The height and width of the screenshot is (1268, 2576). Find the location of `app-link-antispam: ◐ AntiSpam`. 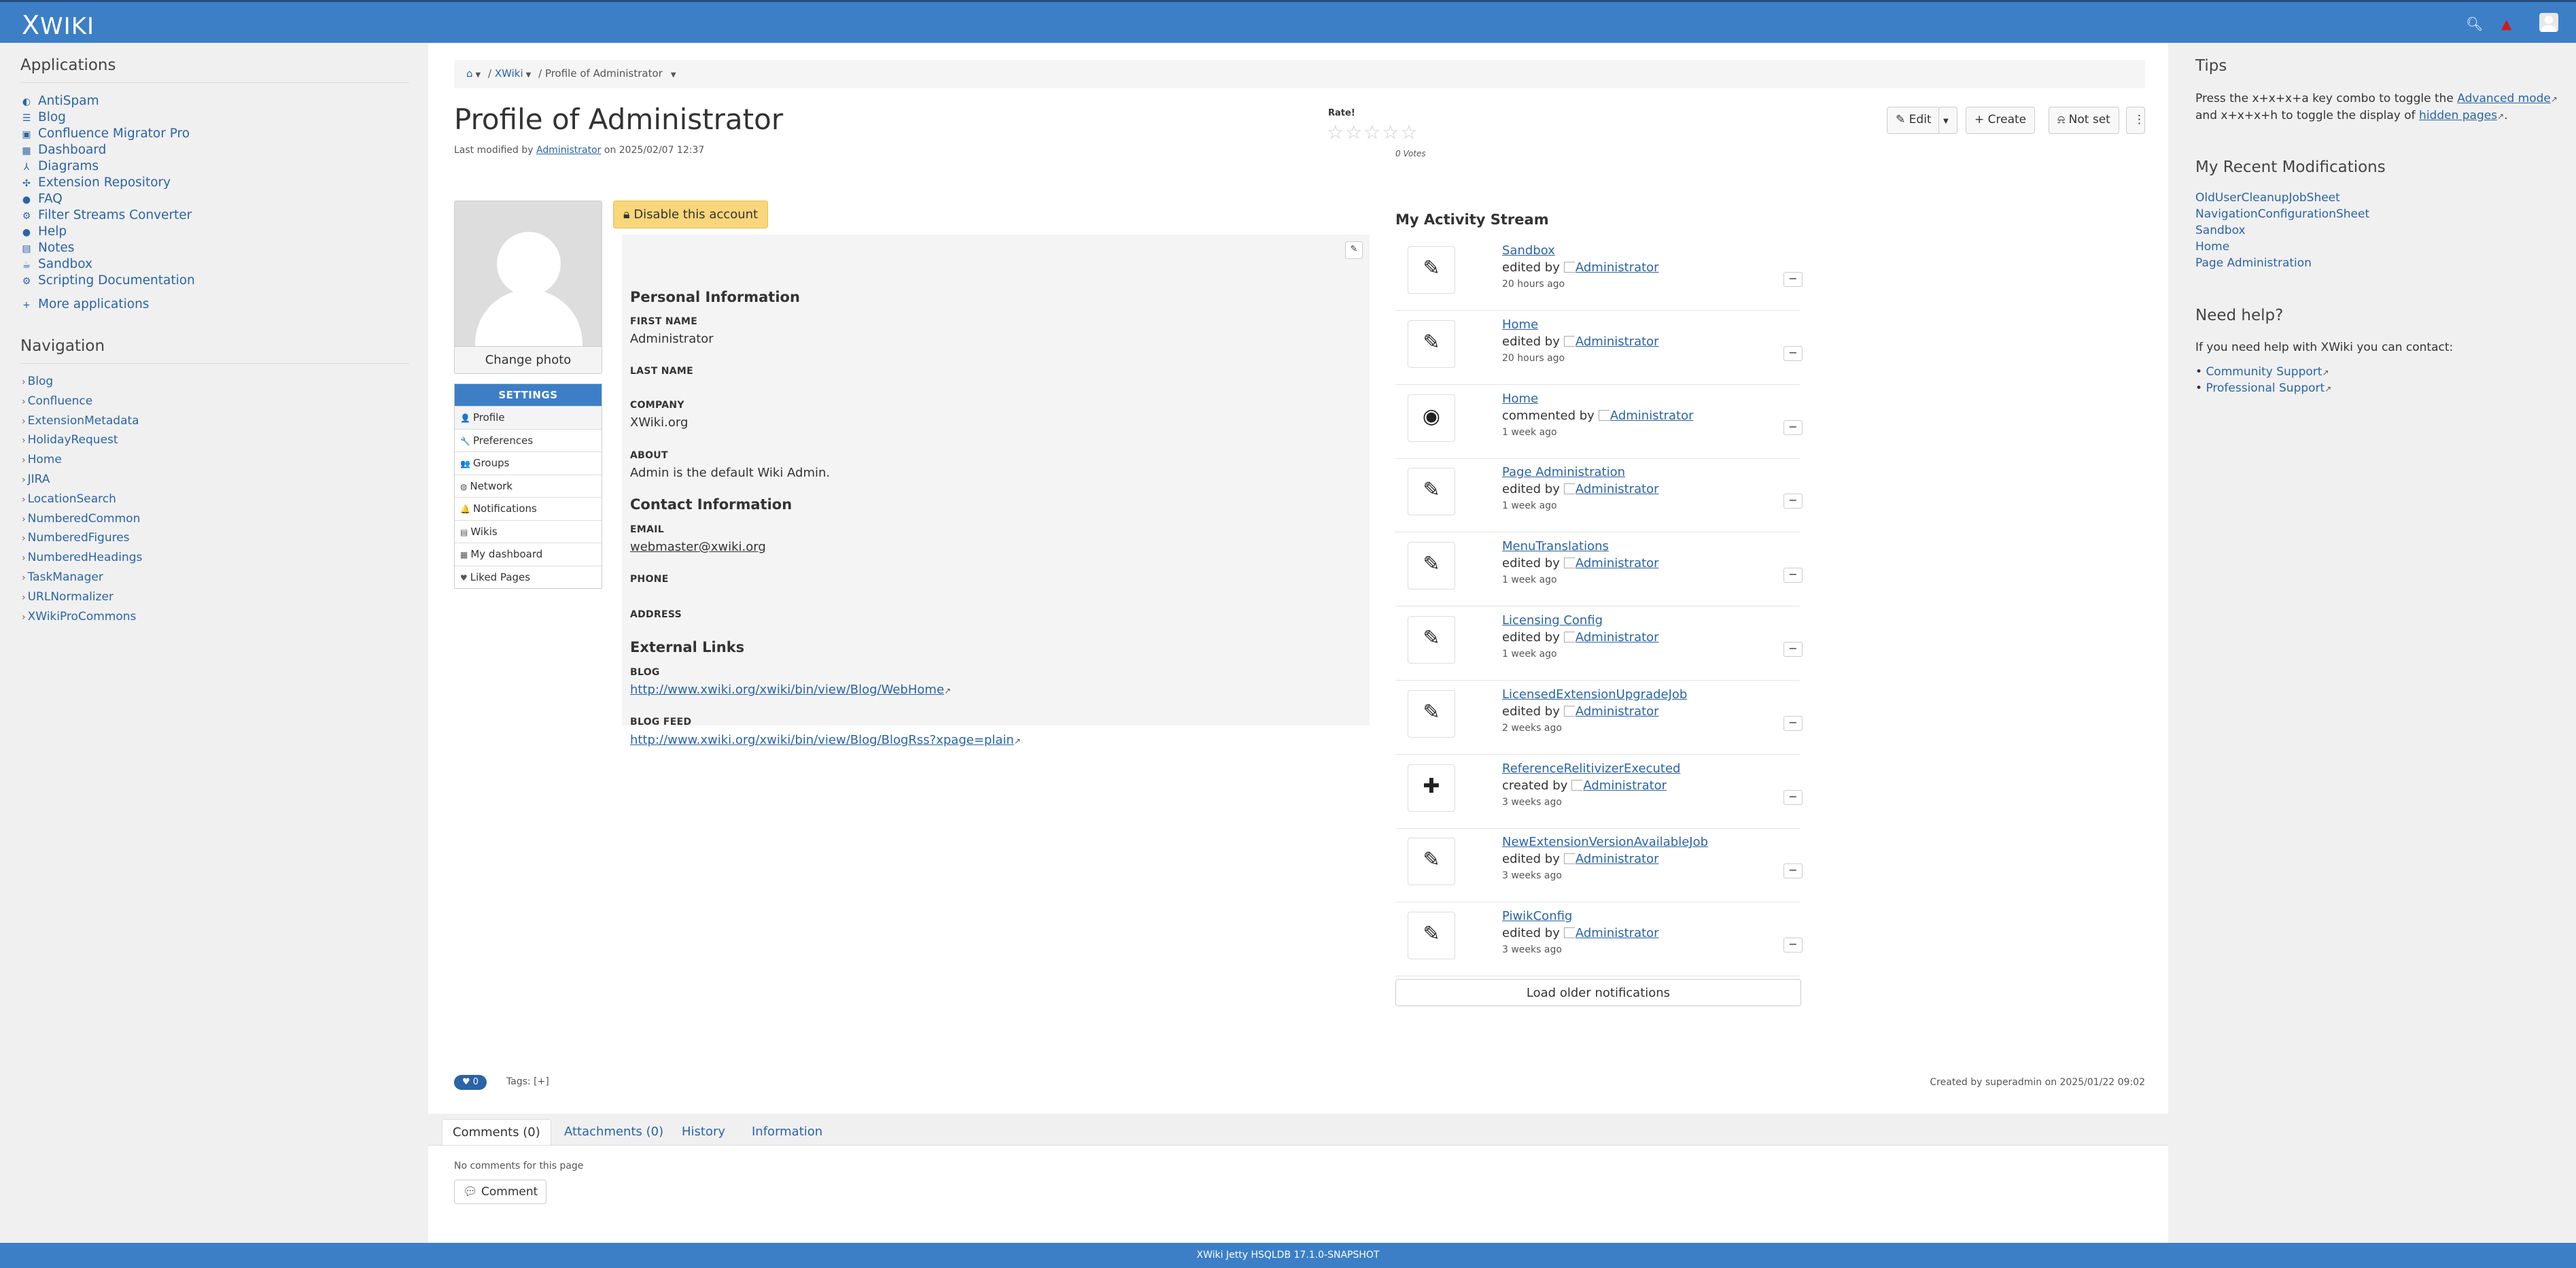

app-link-antispam: ◐ AntiSpam is located at coordinates (59, 101).